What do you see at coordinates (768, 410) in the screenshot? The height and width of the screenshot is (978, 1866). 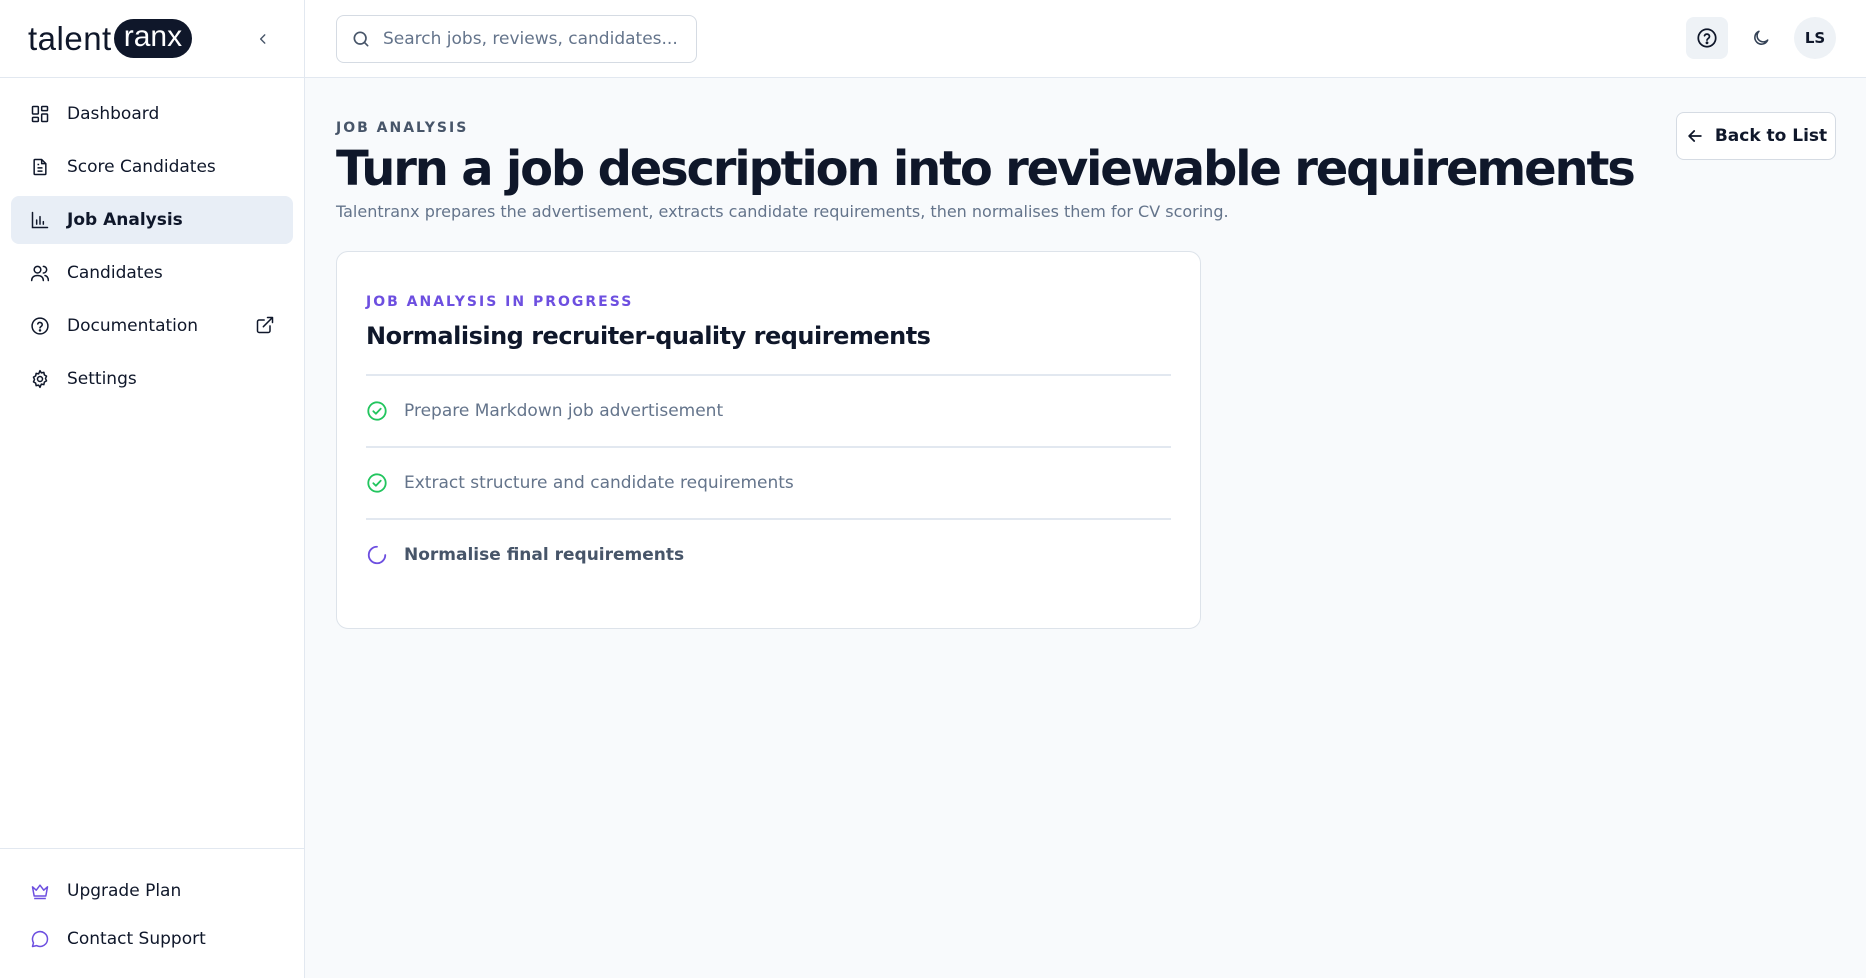 I see `step-item: Prepare Markdown job advertisement` at bounding box center [768, 410].